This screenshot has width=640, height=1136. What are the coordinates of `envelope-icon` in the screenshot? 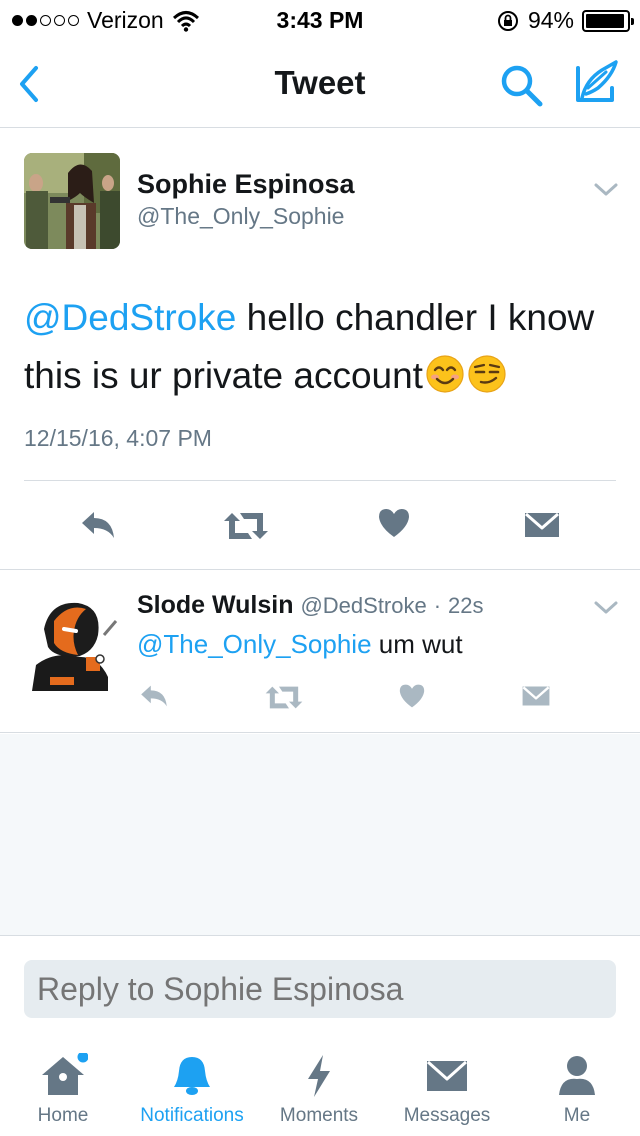 It's located at (447, 1075).